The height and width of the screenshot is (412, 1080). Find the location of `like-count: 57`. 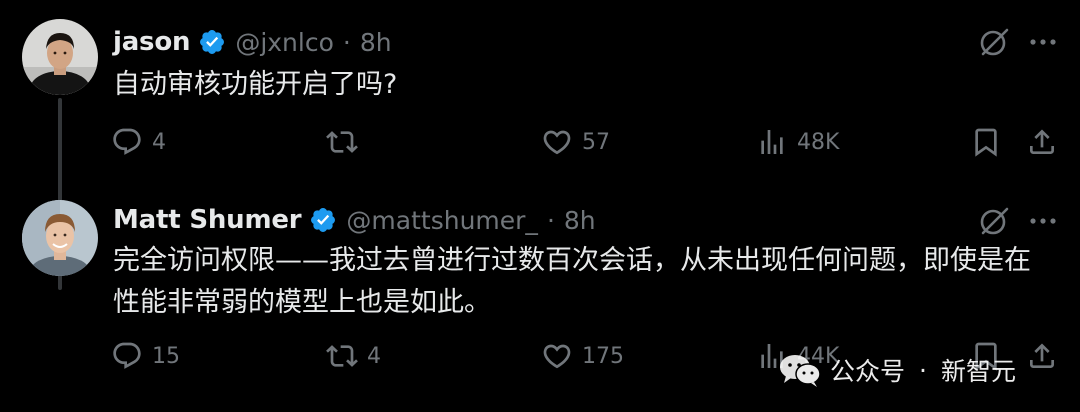

like-count: 57 is located at coordinates (596, 142).